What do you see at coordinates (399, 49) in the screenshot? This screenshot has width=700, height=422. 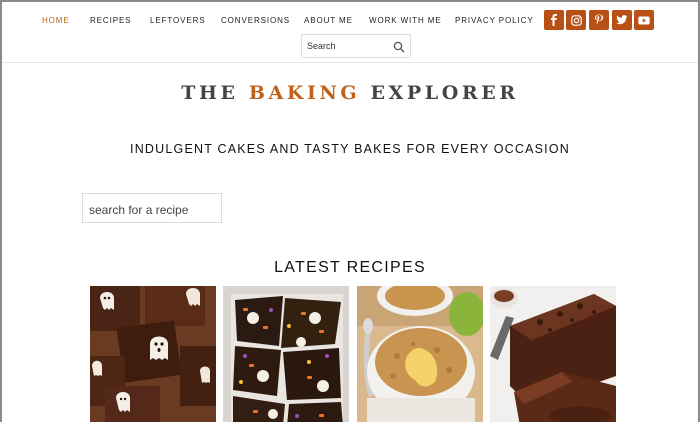 I see `search-icon` at bounding box center [399, 49].